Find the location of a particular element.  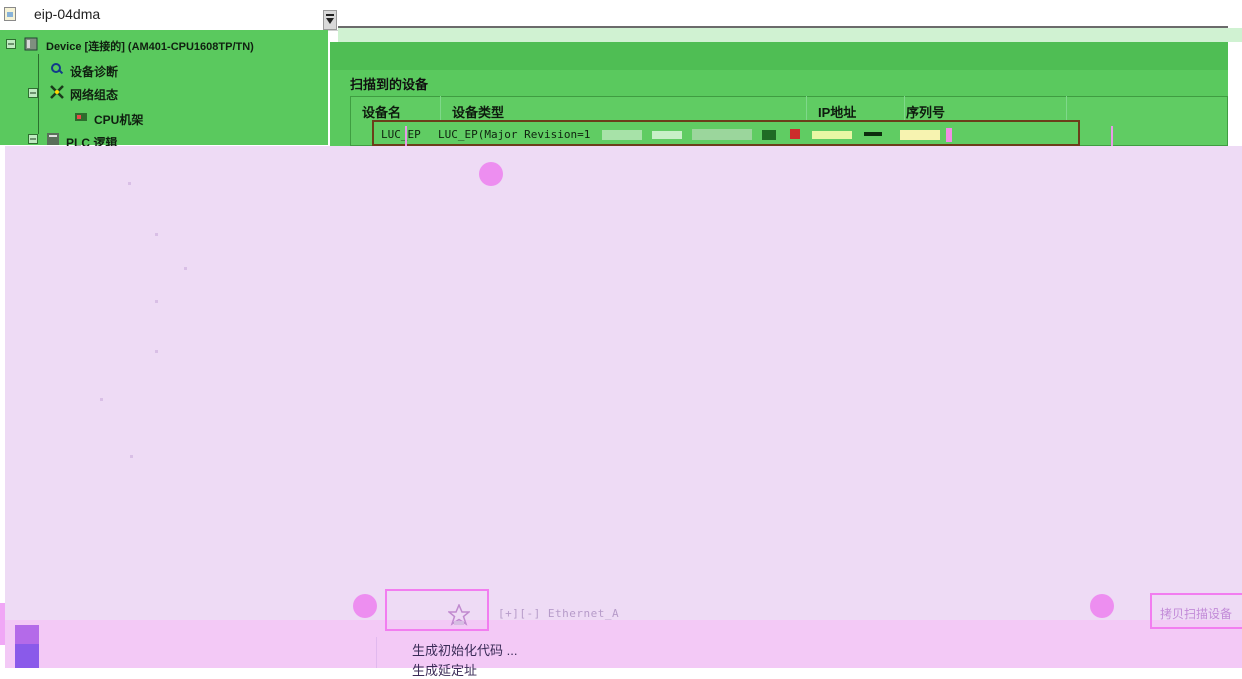

cpu-rack-icon is located at coordinates (81, 117).